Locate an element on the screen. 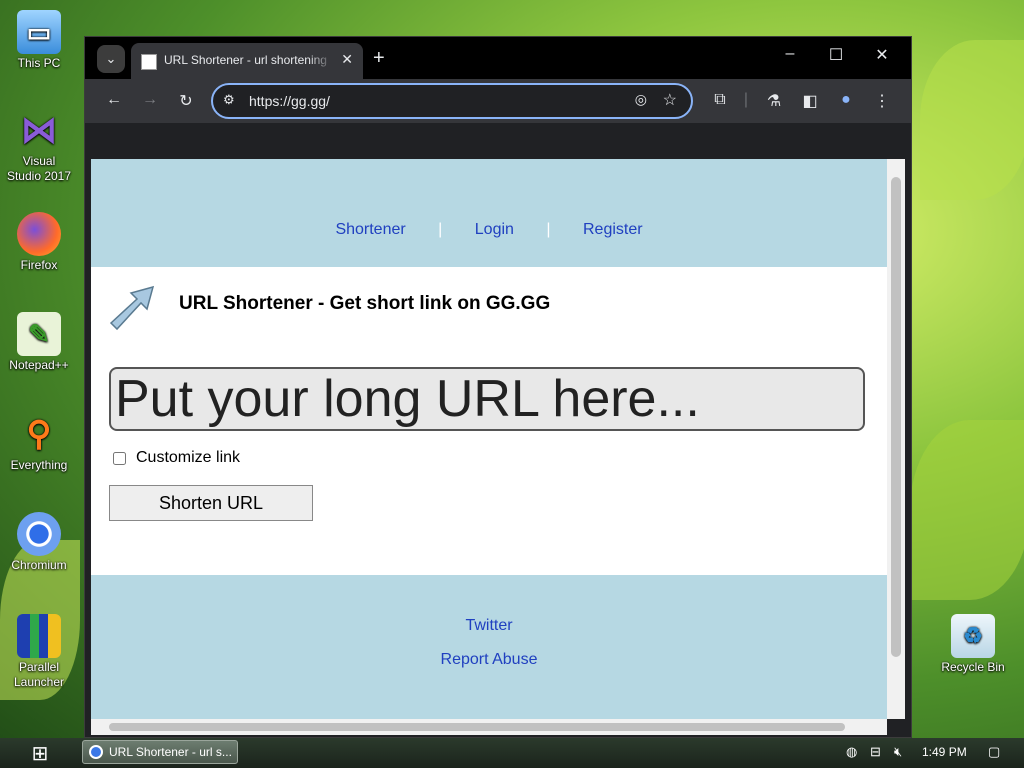 This screenshot has height=768, width=1024. desktop-icon-label: Notepad++ is located at coordinates (39, 365).